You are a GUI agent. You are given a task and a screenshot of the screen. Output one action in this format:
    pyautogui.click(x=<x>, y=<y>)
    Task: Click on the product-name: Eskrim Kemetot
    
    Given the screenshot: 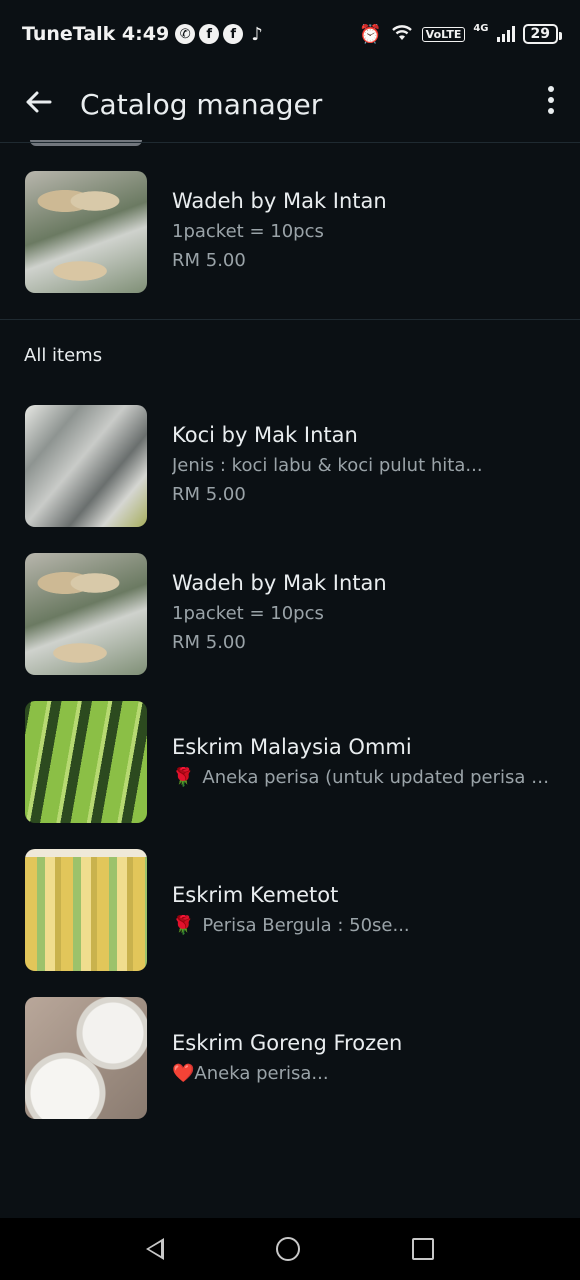 What is the action you would take?
    pyautogui.click(x=255, y=895)
    